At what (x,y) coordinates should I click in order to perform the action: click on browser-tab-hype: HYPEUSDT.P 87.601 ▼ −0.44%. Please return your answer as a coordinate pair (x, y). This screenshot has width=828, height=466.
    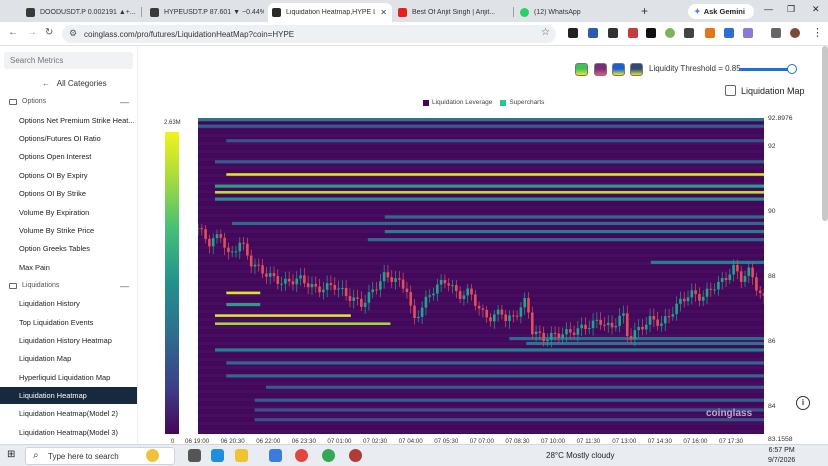
    Looking at the image, I should click on (205, 12).